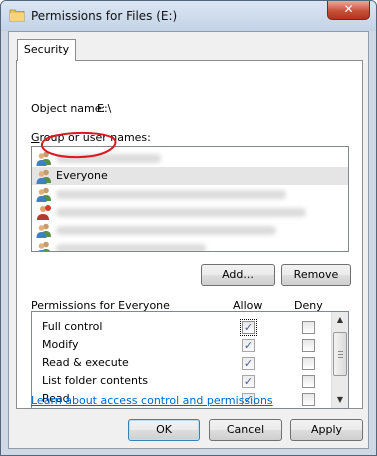 This screenshot has width=377, height=456. What do you see at coordinates (46, 50) in the screenshot?
I see `tab-security: Security` at bounding box center [46, 50].